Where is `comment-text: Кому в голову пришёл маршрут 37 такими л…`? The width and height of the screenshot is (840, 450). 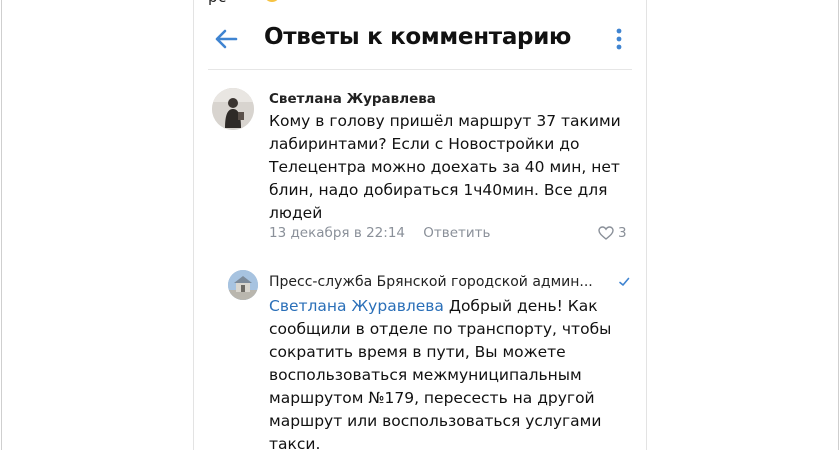
comment-text: Кому в голову пришёл маршрут 37 такими л… is located at coordinates (445, 167).